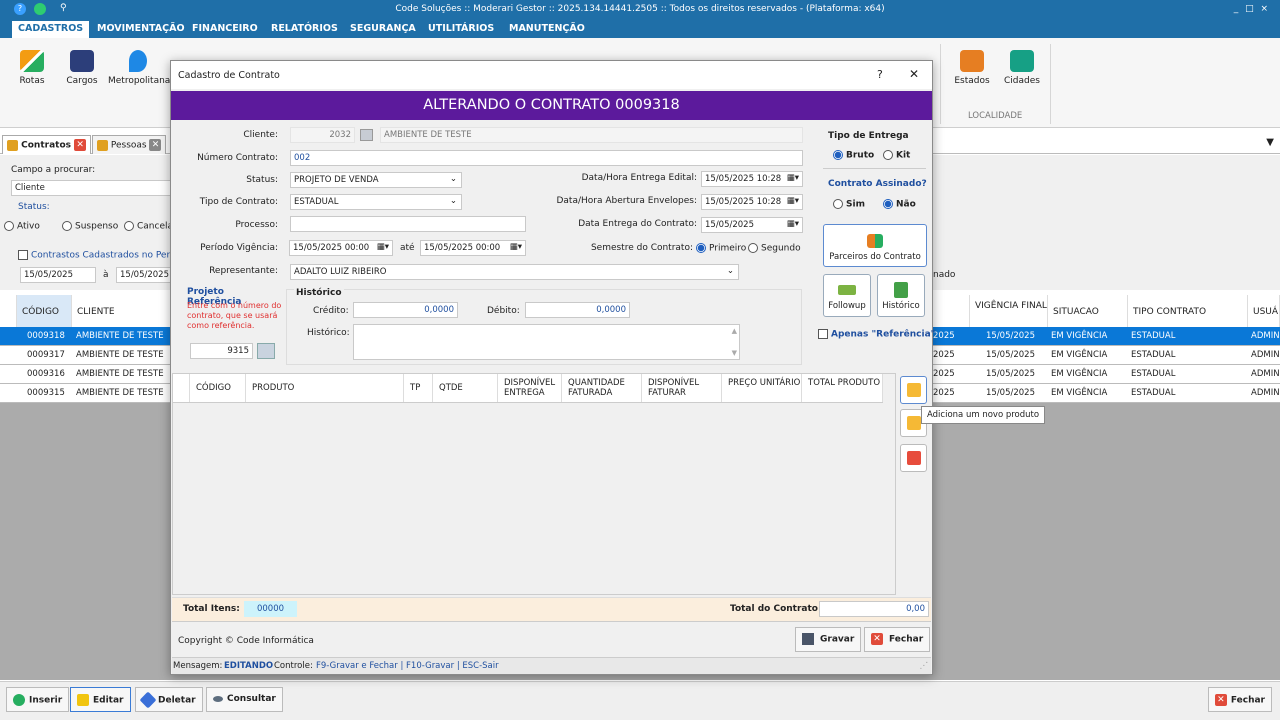  I want to click on date-from-input: 15/05/2025, so click(58, 275).